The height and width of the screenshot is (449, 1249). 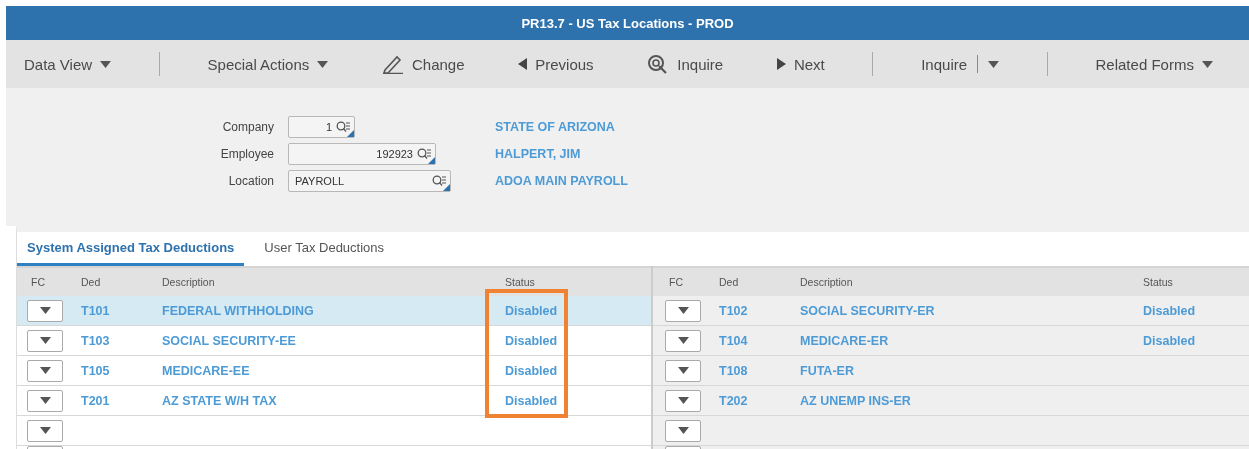 I want to click on deduction-description: MEDICARE-ER, so click(x=971, y=340).